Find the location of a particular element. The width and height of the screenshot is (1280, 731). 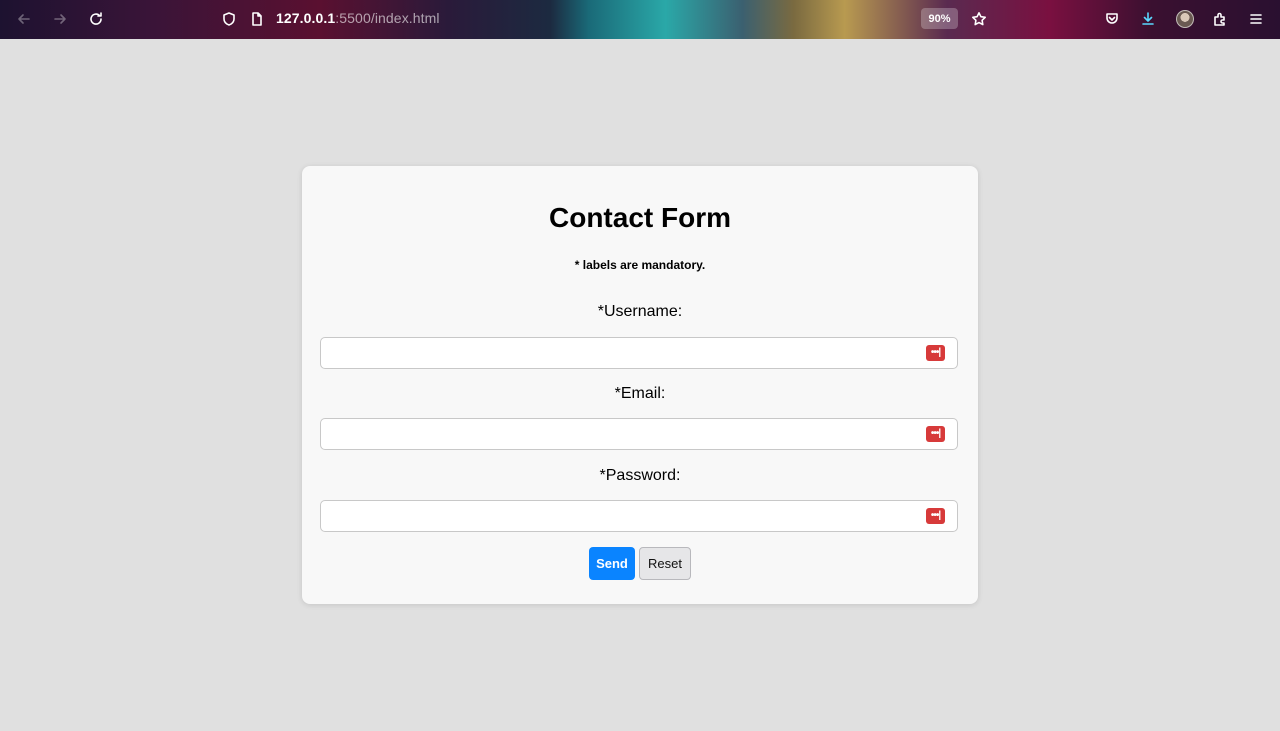

menu-icon is located at coordinates (1256, 19).